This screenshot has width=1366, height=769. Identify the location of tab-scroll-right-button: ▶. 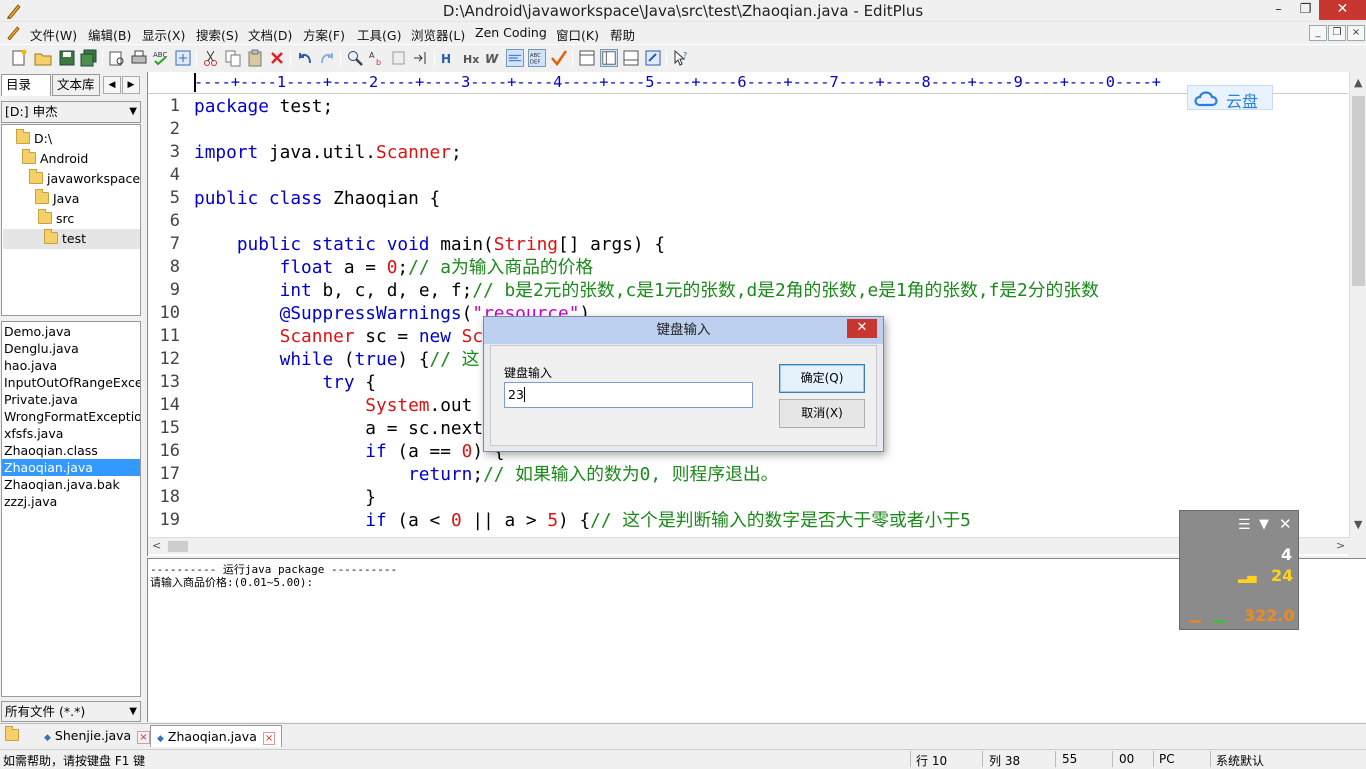
(131, 85).